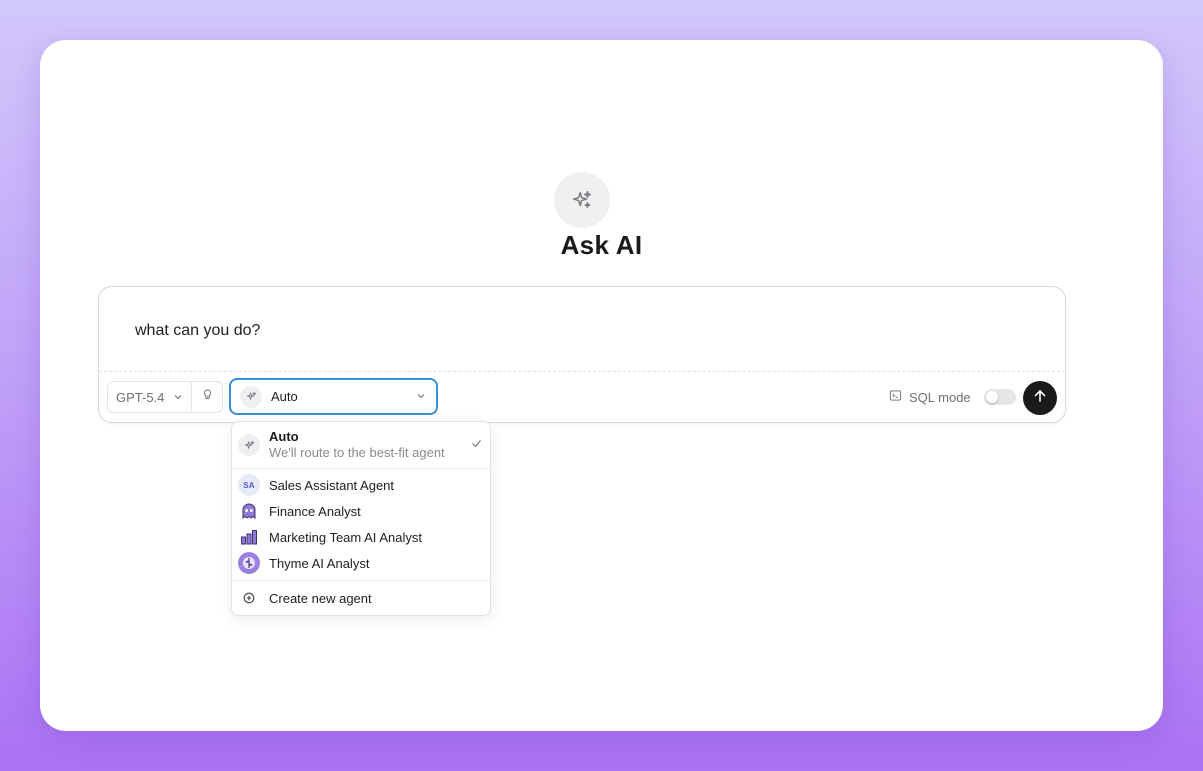 This screenshot has width=1203, height=771. I want to click on check-icon, so click(476, 445).